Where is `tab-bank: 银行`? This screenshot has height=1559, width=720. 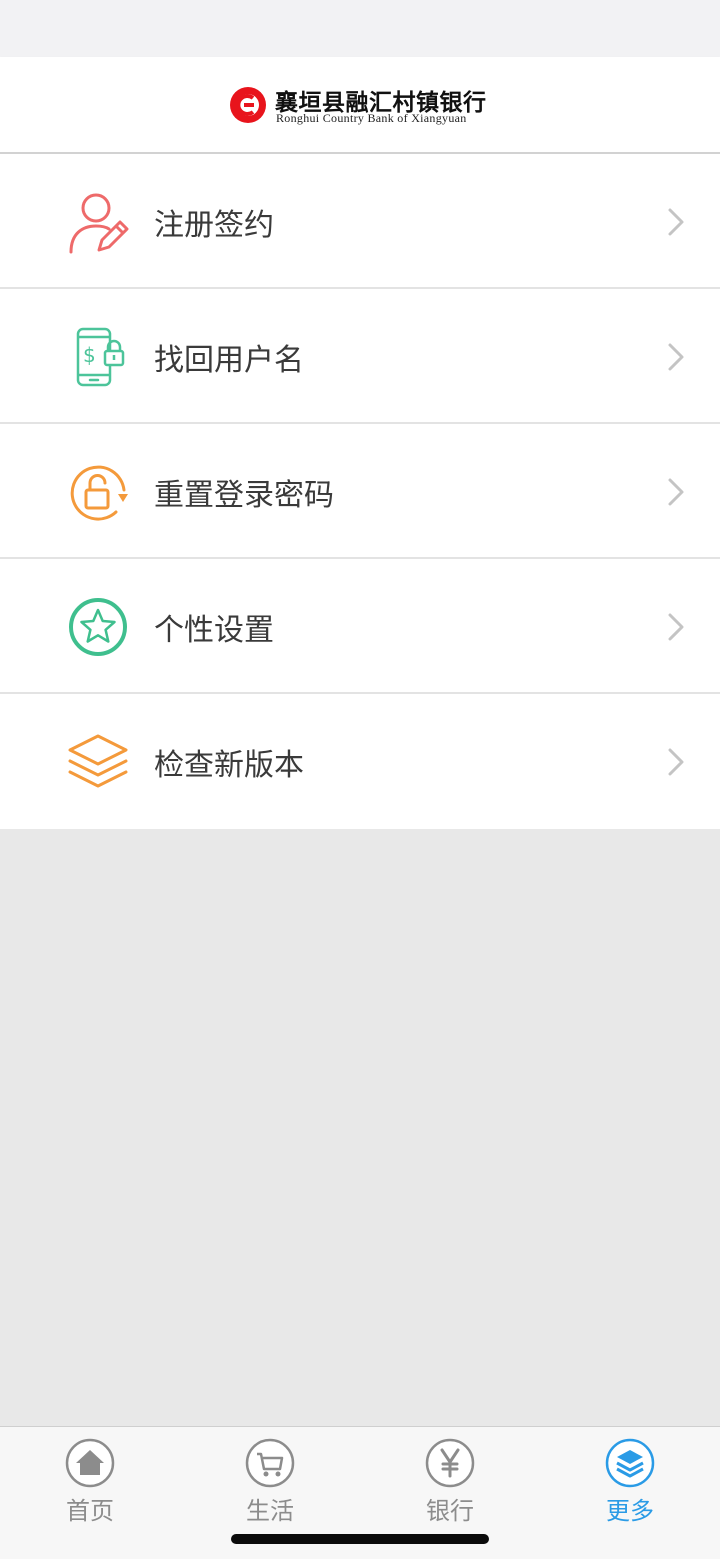 tab-bank: 银行 is located at coordinates (450, 1482).